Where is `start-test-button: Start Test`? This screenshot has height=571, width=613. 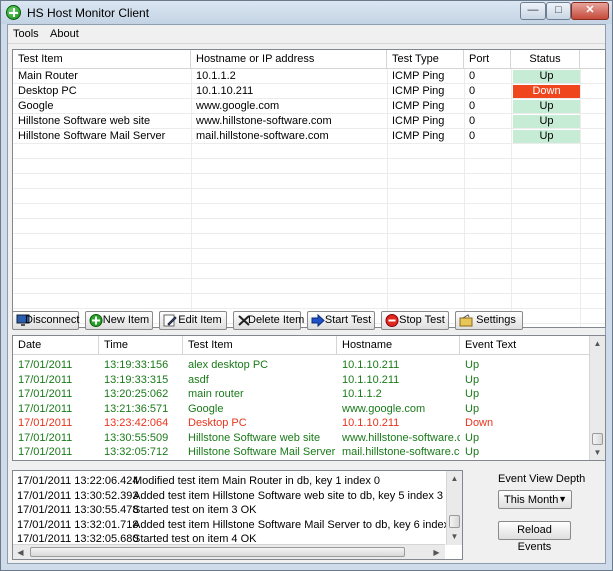
start-test-button: Start Test is located at coordinates (341, 320).